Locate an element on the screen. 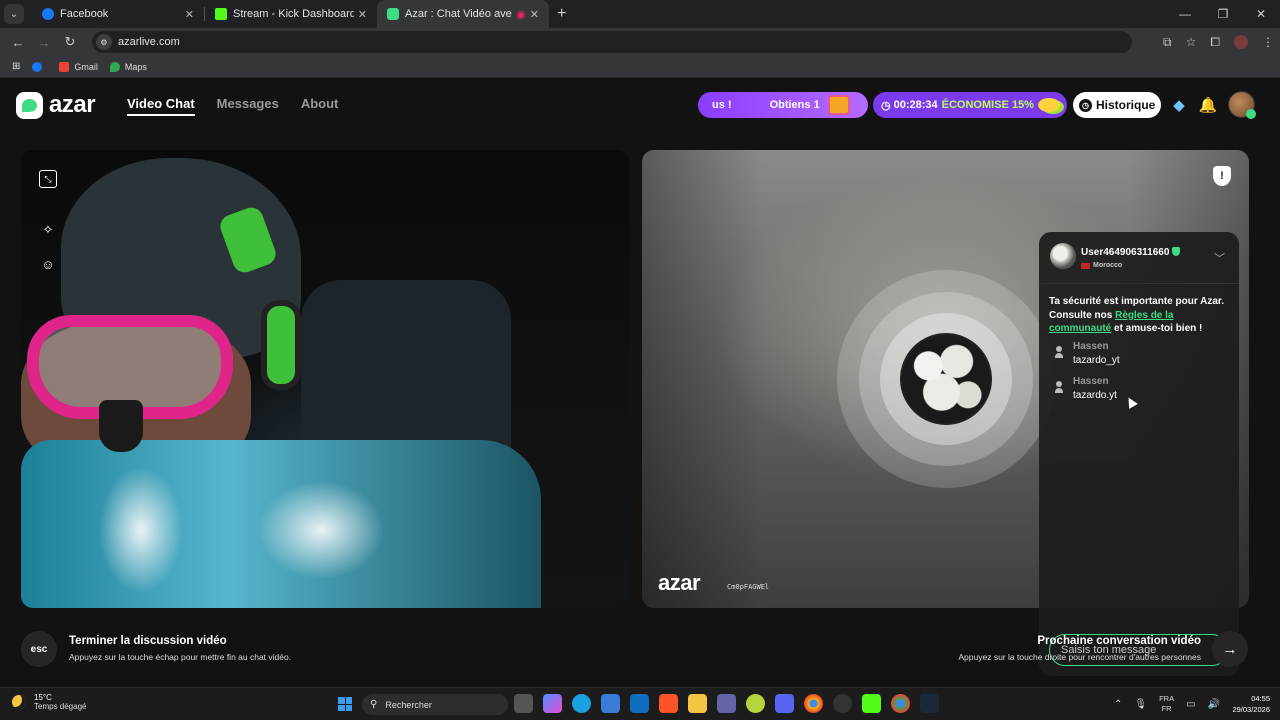 The image size is (1280, 720). tab-facebook: Facebook ✕ is located at coordinates (118, 14).